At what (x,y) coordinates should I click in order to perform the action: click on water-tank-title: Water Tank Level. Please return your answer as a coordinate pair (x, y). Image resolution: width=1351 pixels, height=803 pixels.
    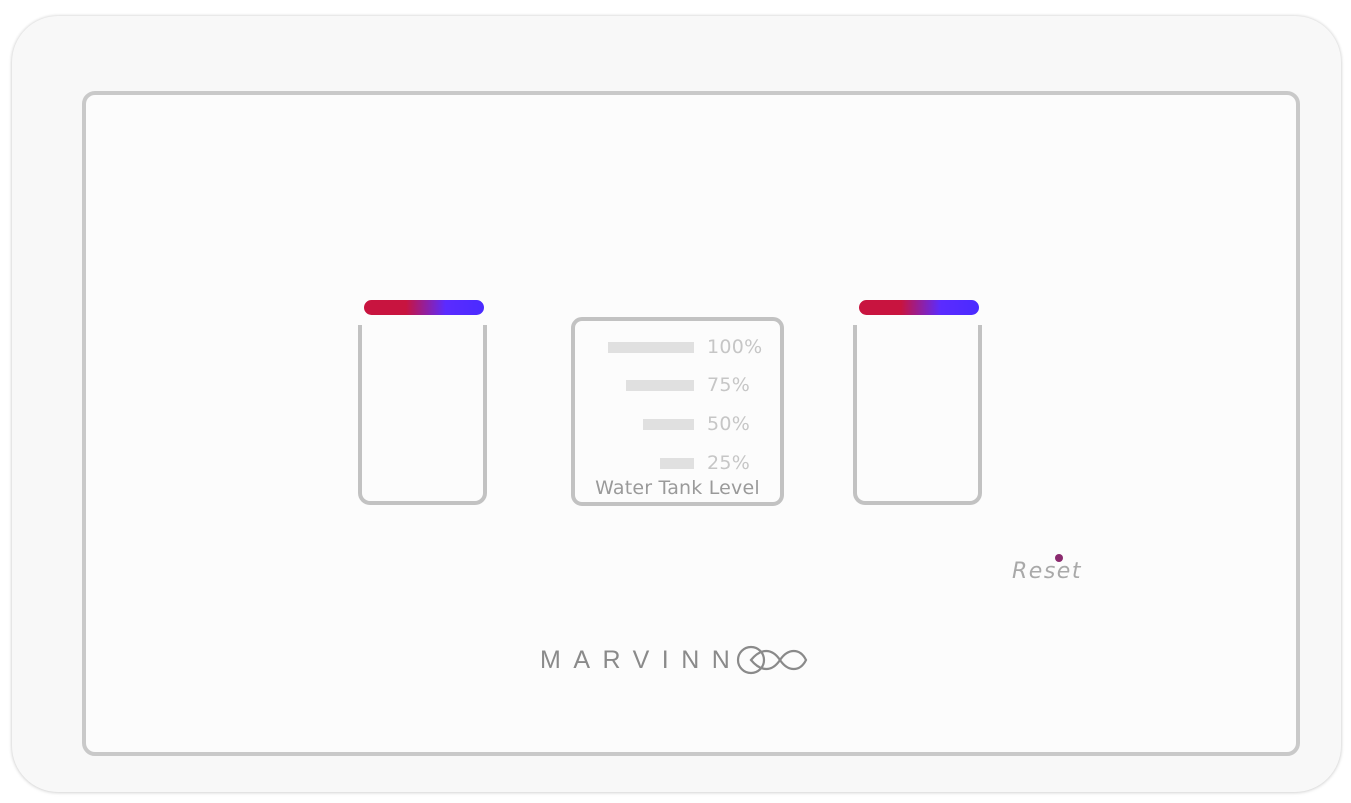
    Looking at the image, I should click on (677, 488).